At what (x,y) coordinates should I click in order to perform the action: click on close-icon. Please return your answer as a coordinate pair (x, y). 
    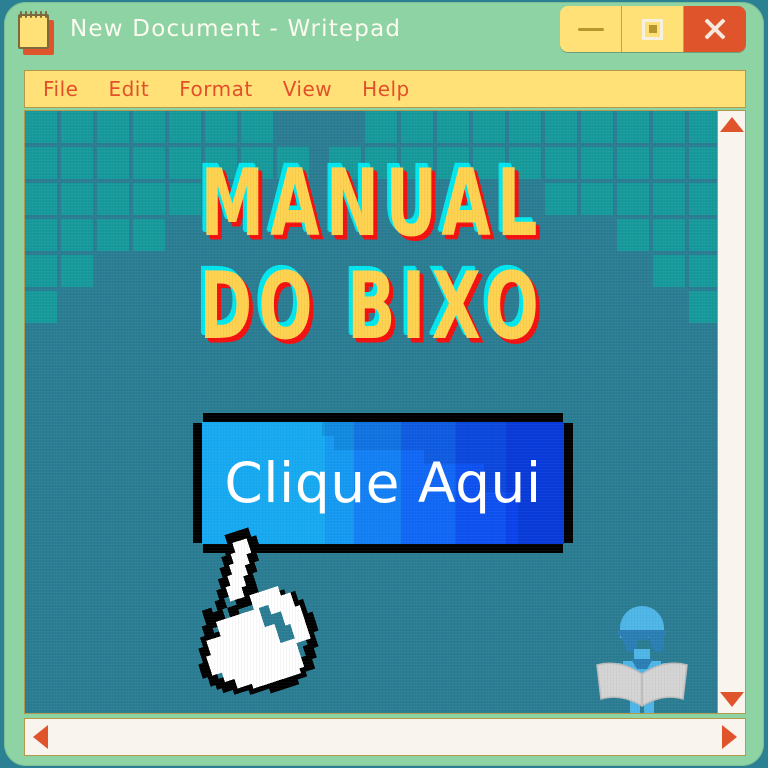
    Looking at the image, I should click on (715, 29).